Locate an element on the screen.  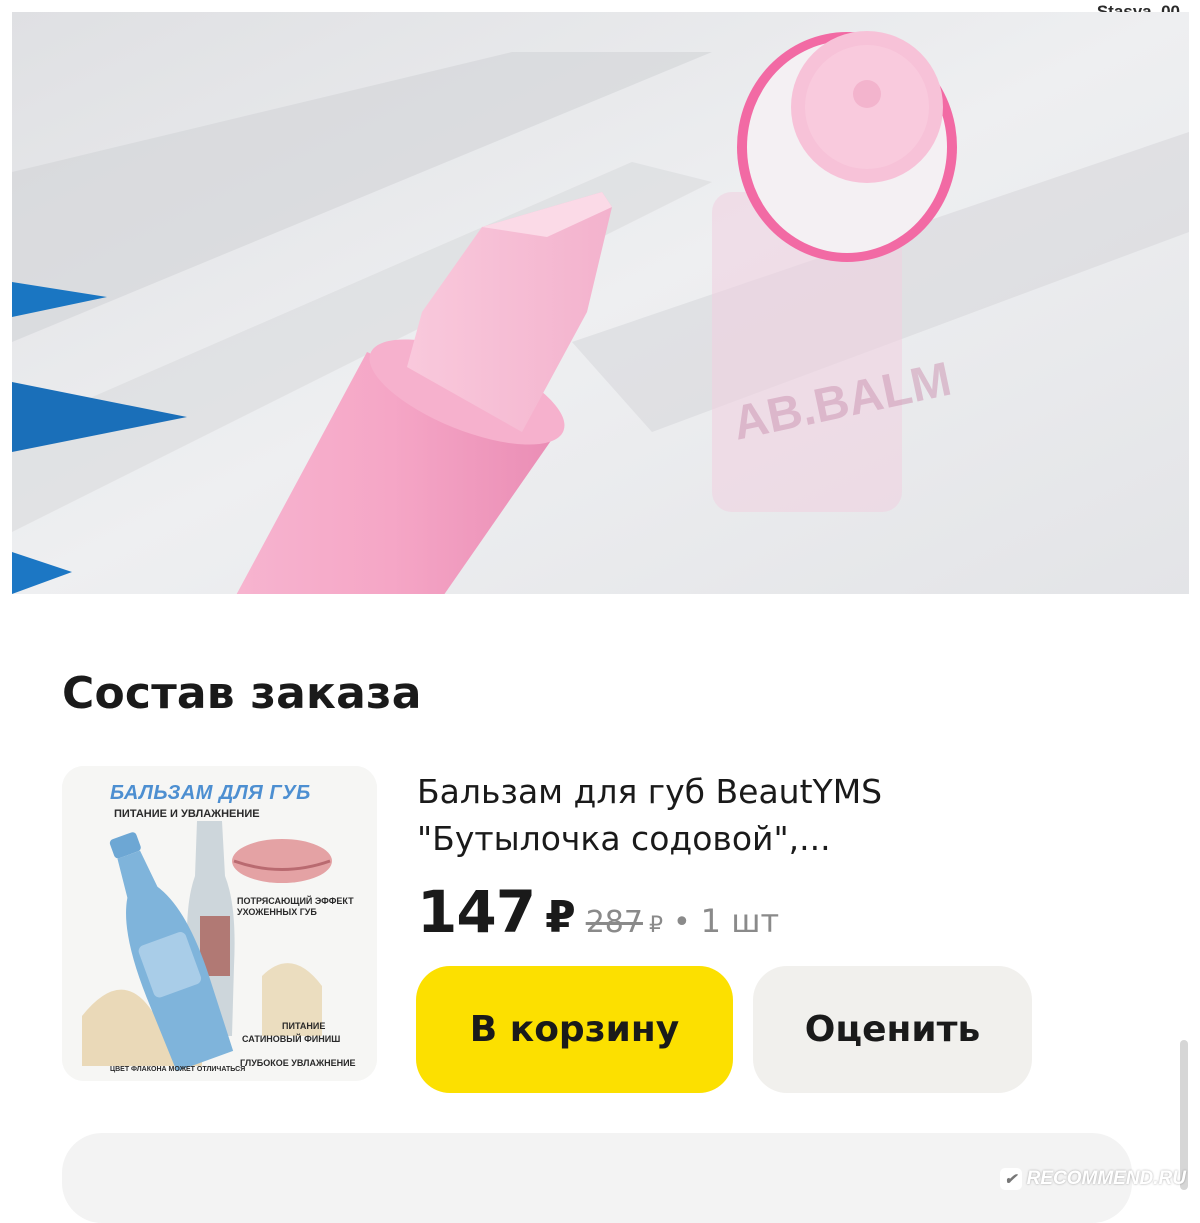
section-title: Состав заказа is located at coordinates (242, 693).